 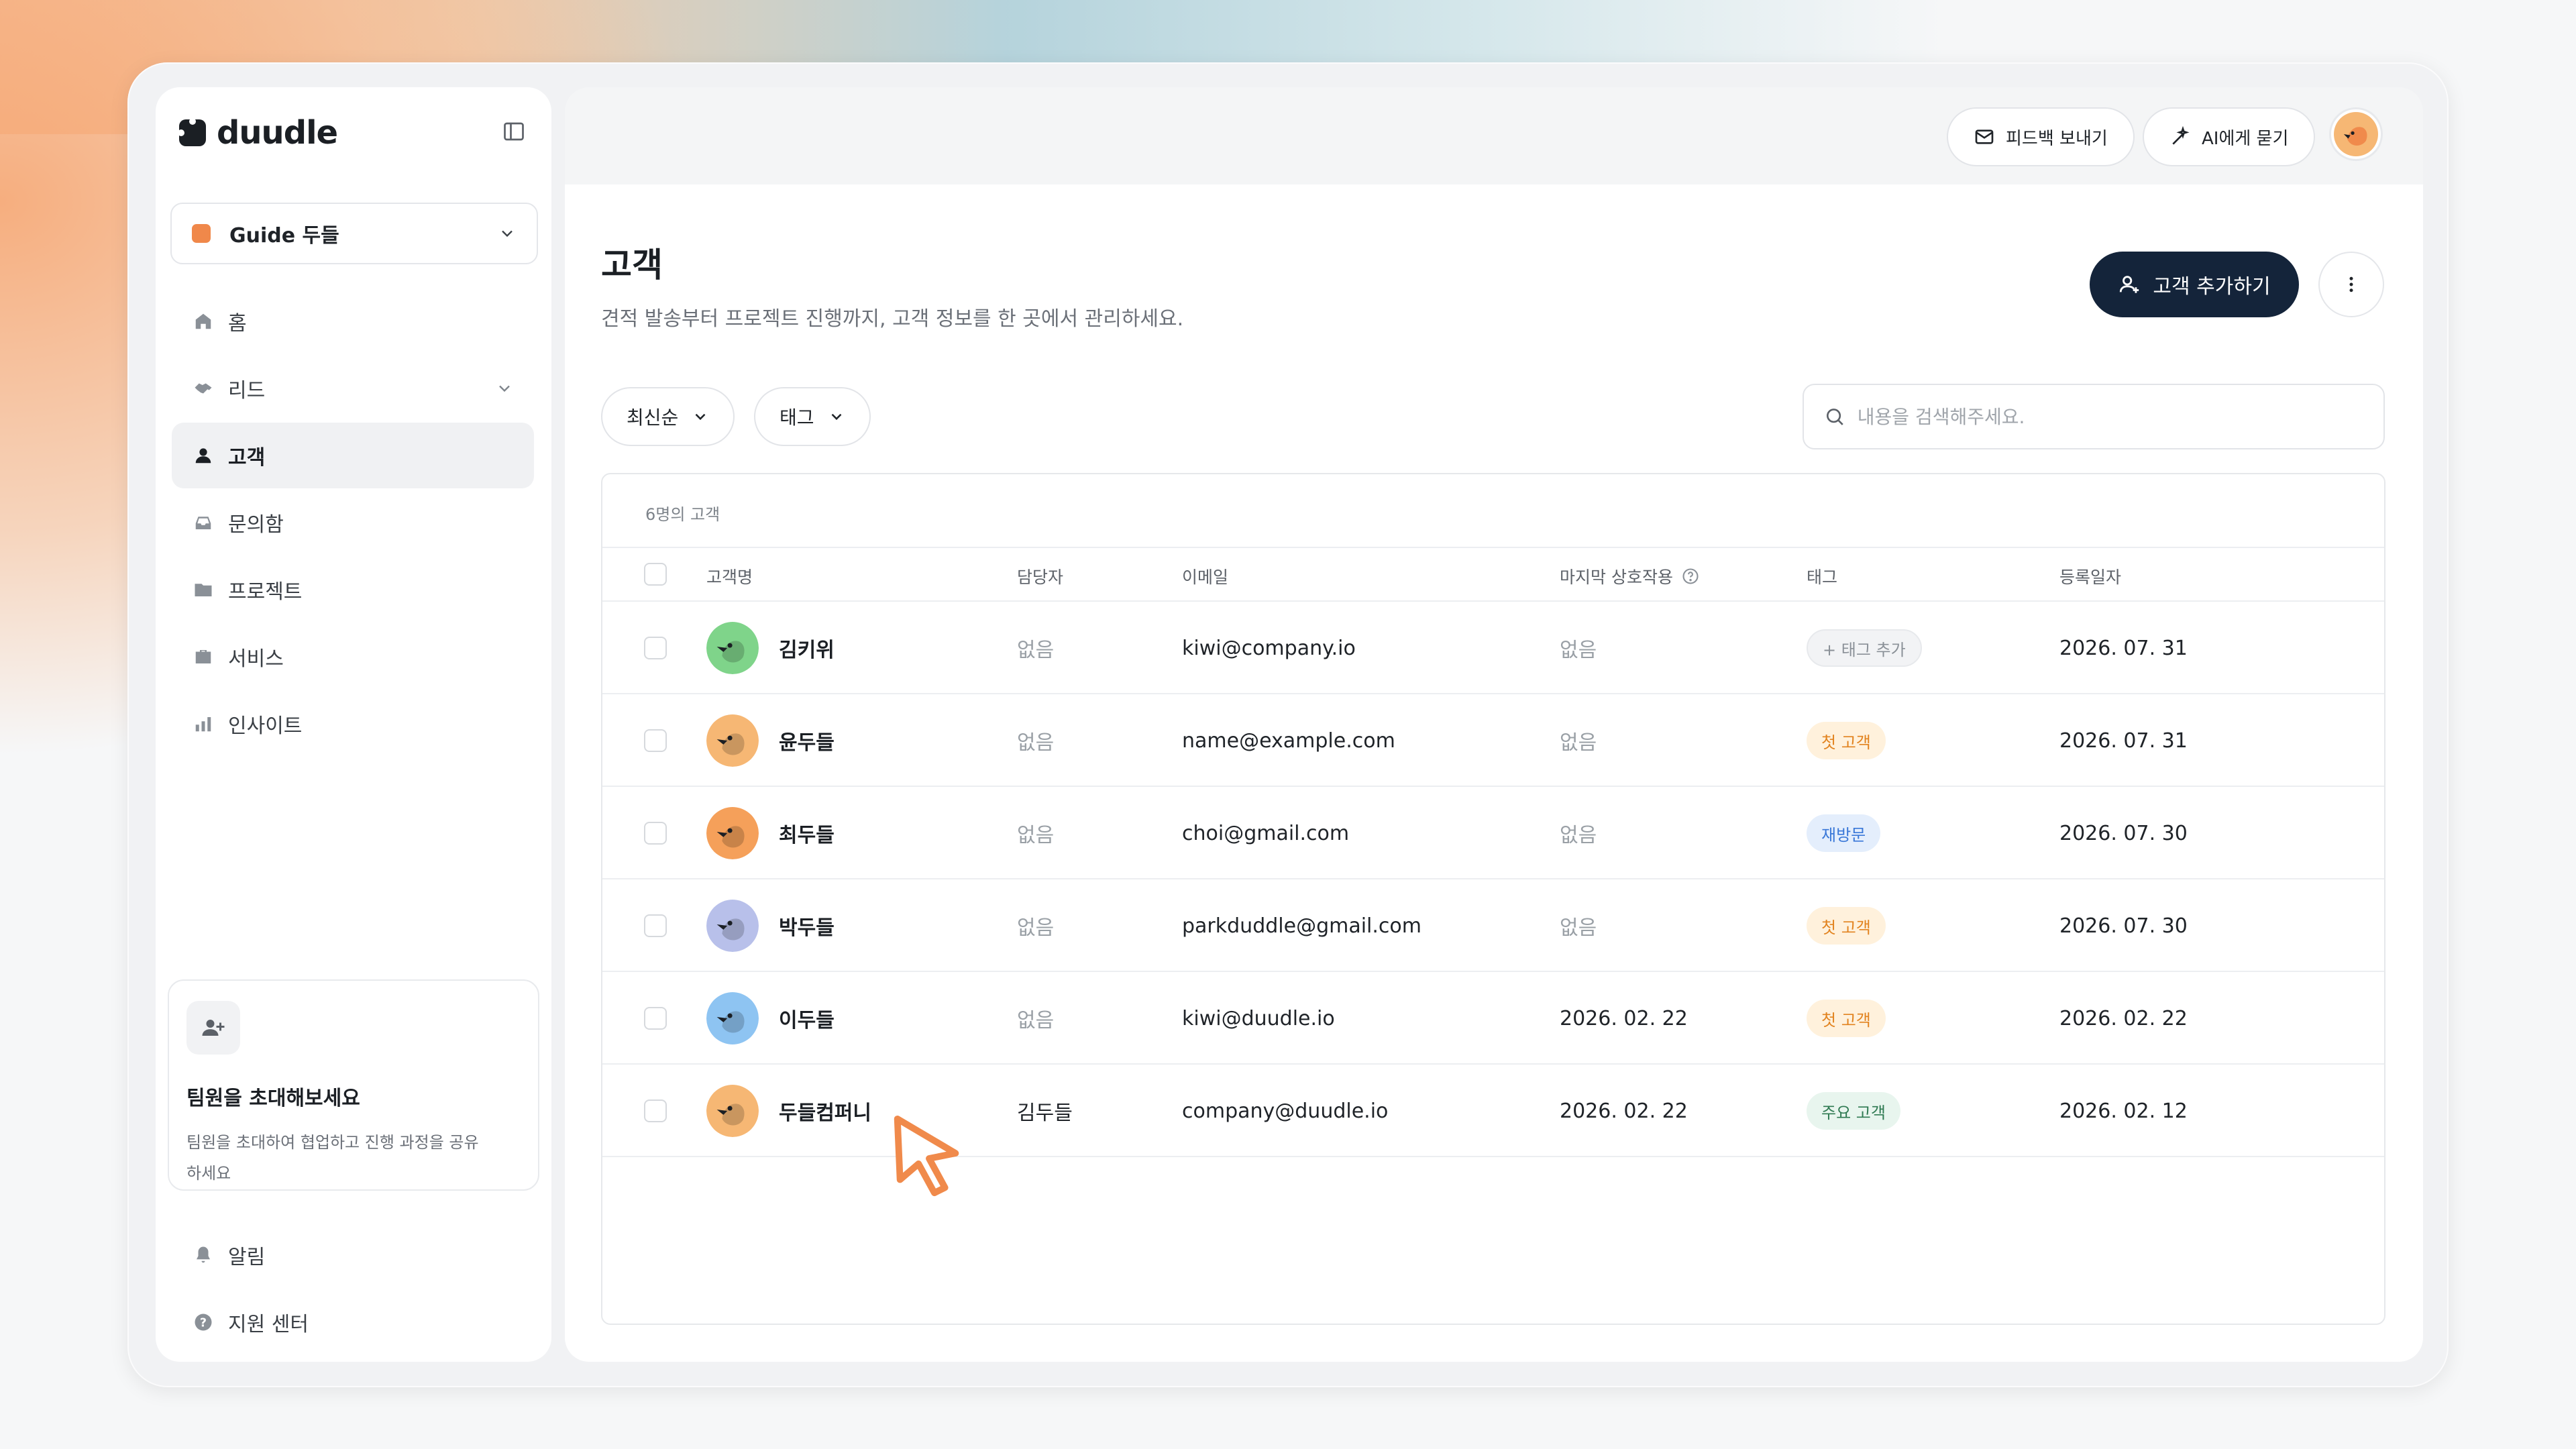 I want to click on feedback-button: 피드백 보내기, so click(x=2041, y=136).